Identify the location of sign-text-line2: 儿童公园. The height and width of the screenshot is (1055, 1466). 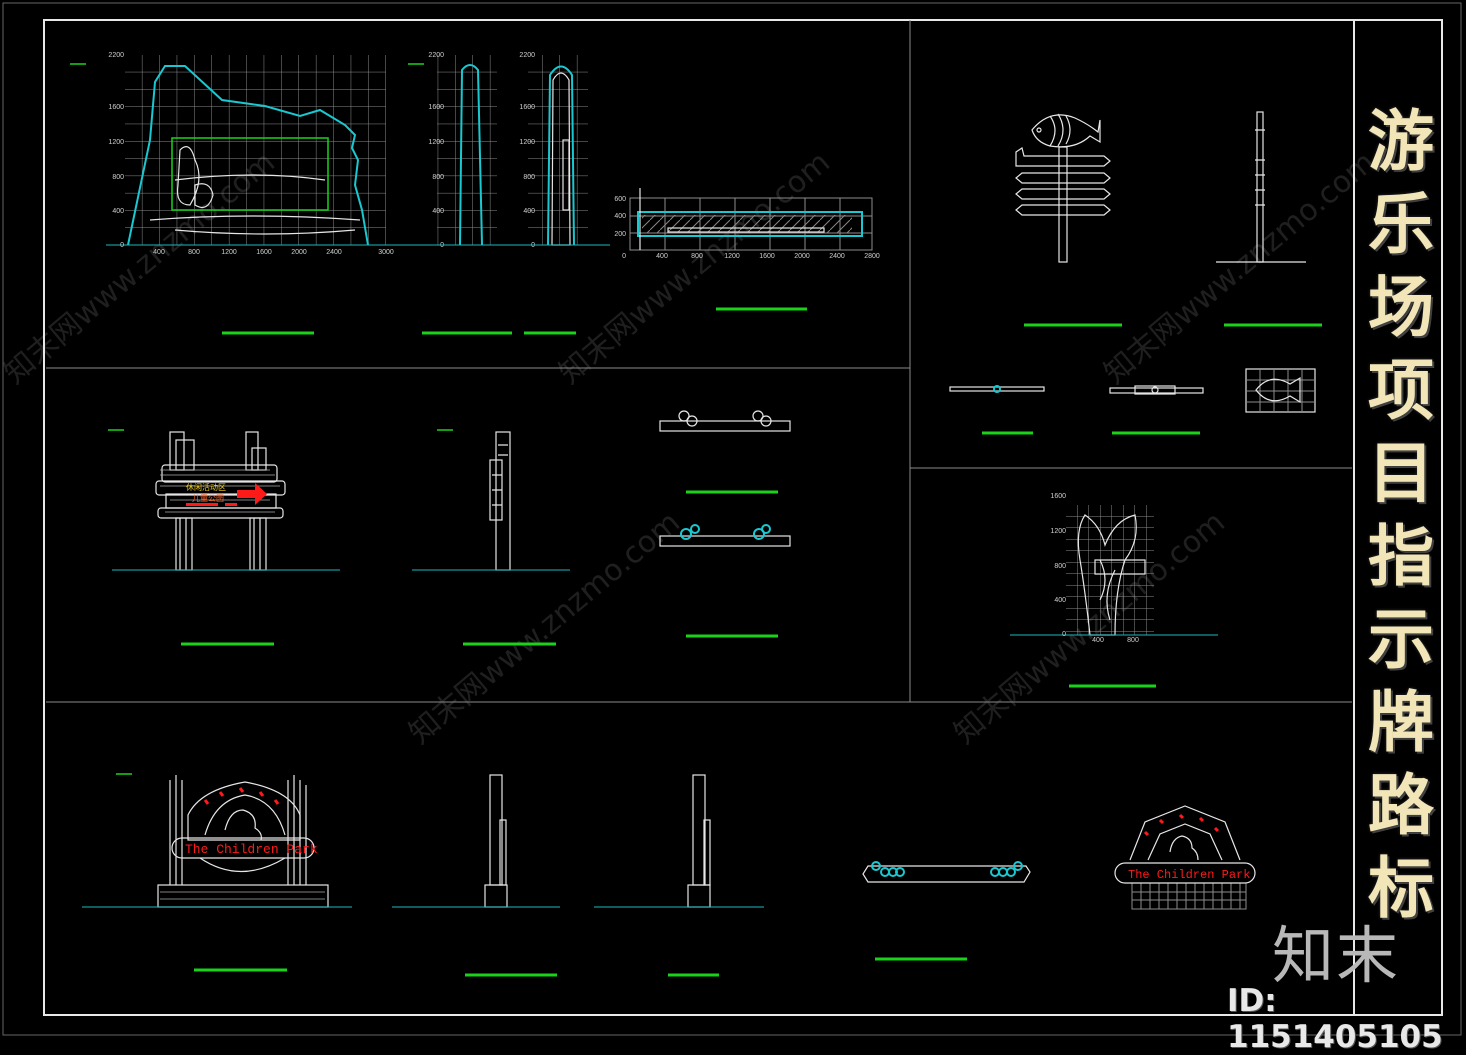
(208, 498).